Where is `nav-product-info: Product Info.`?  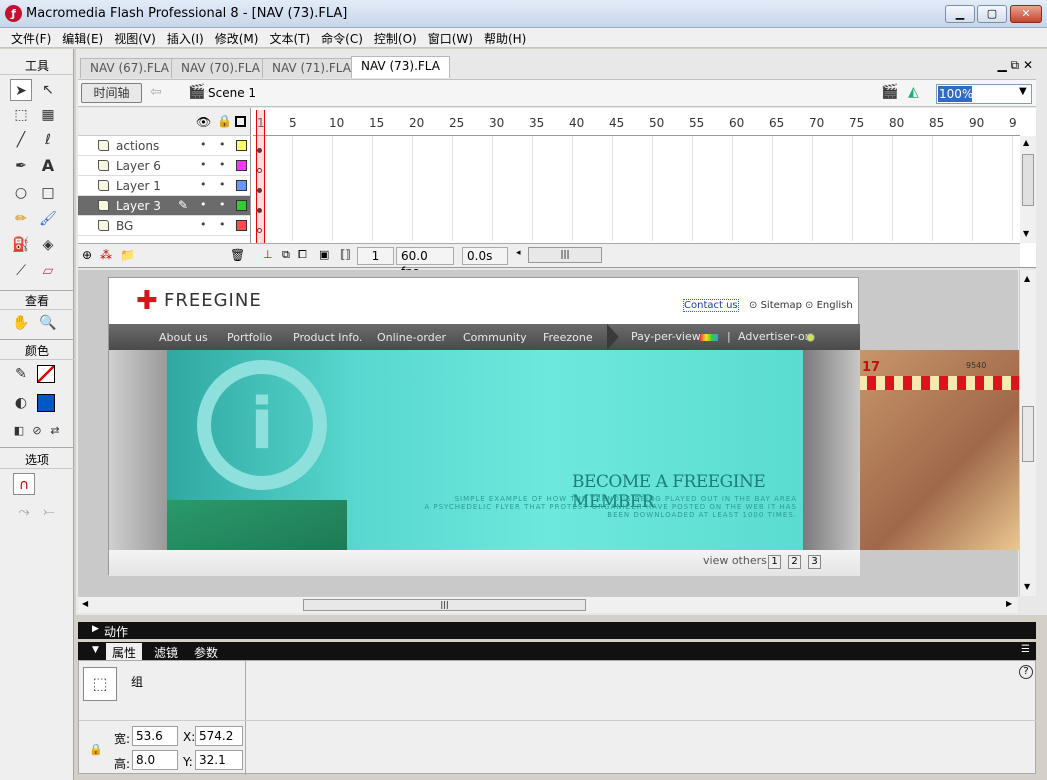 nav-product-info: Product Info. is located at coordinates (327, 337).